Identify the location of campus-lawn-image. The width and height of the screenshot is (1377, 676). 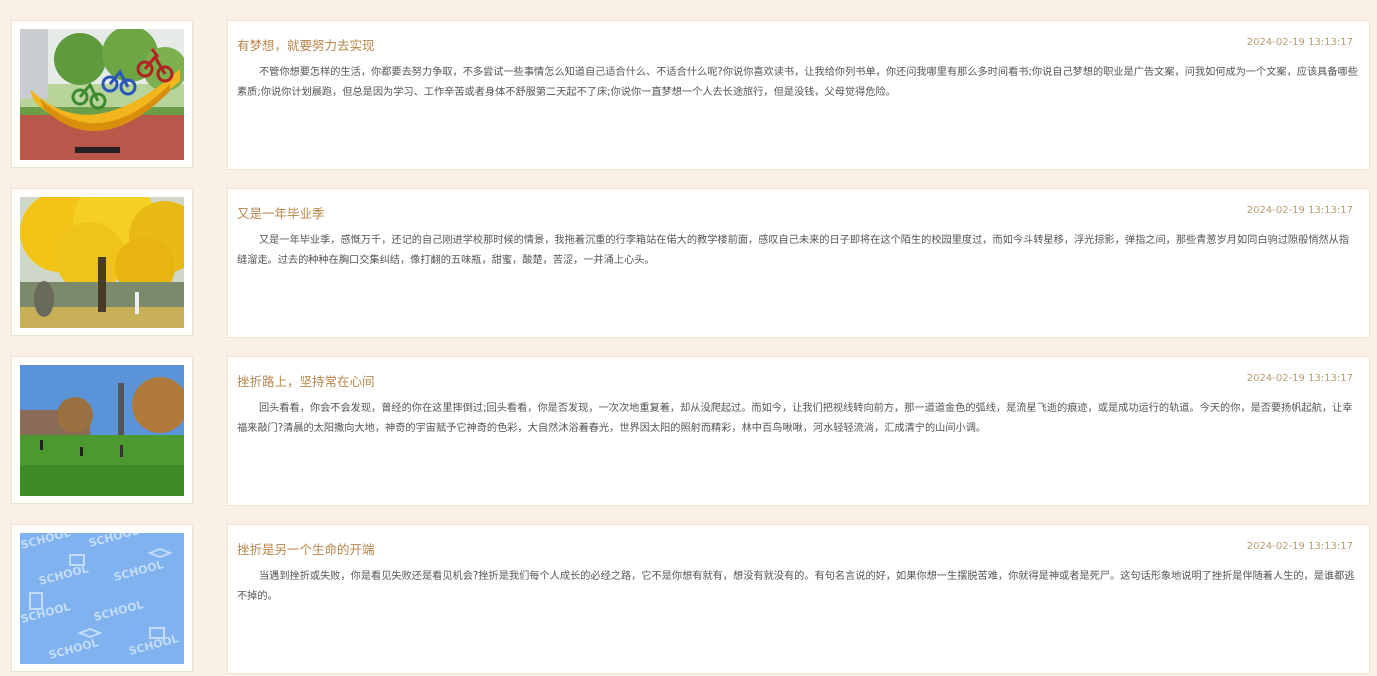
(102, 430).